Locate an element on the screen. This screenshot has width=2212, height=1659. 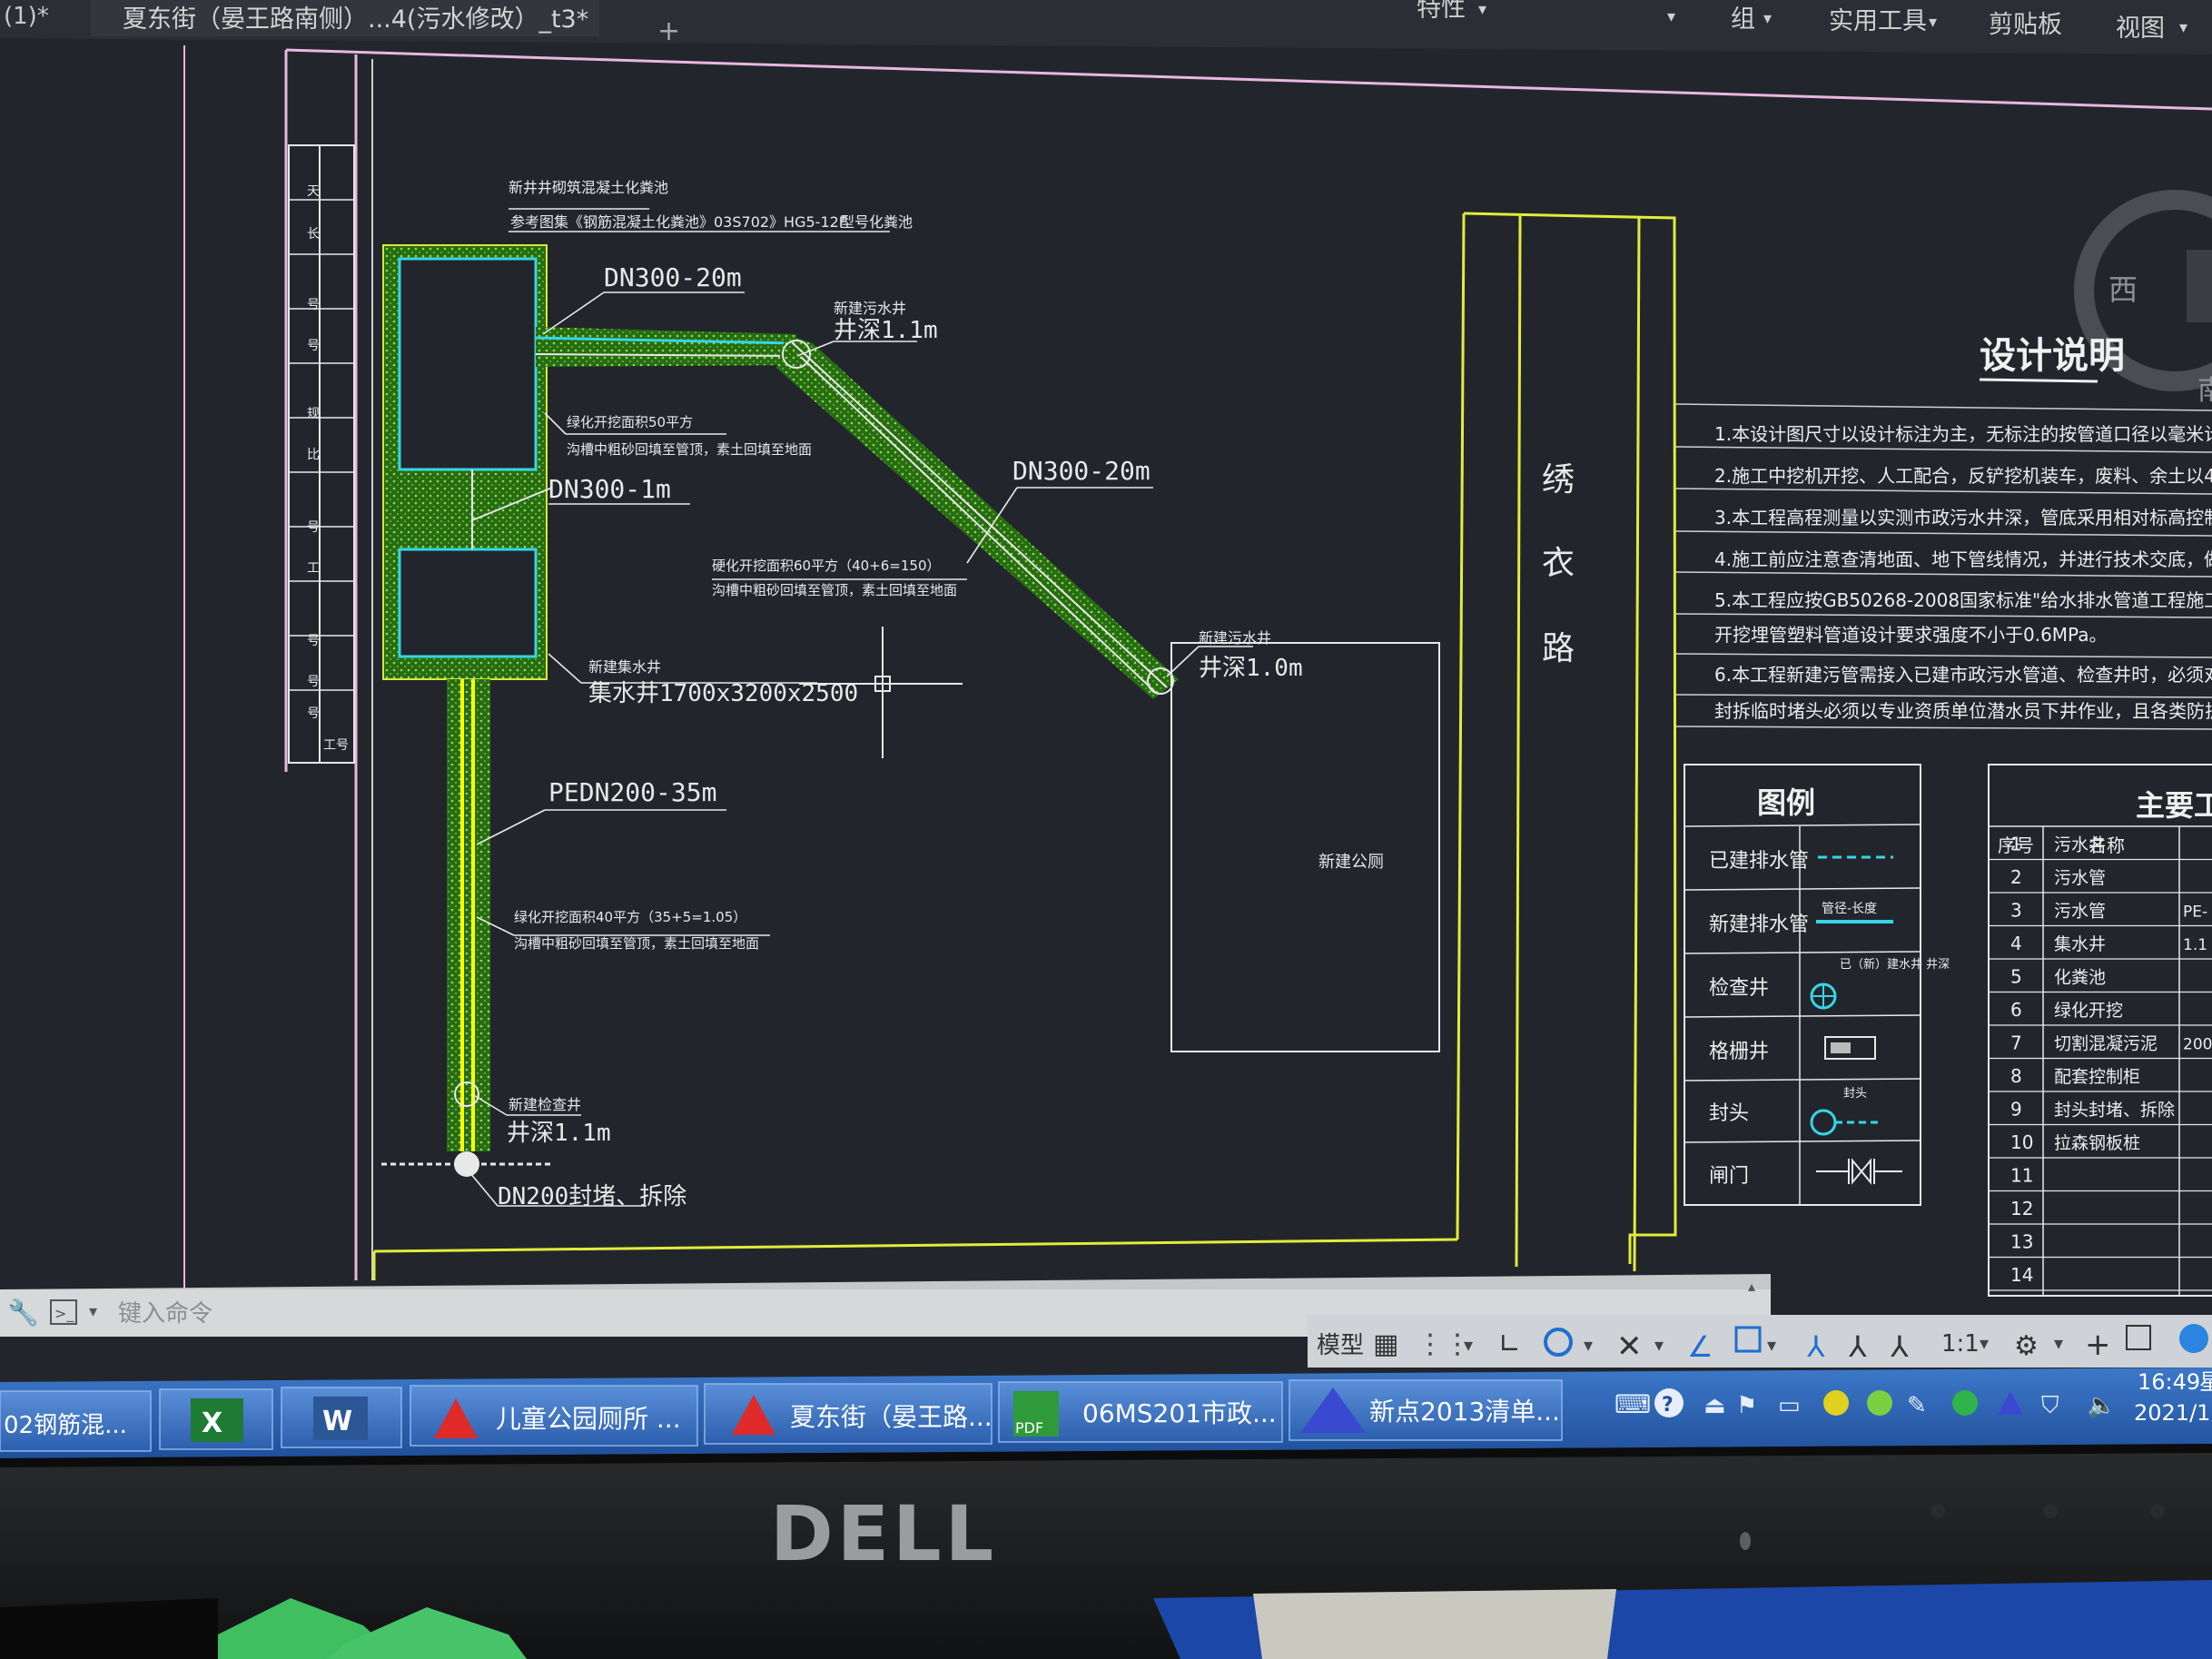
new-tab-button: + is located at coordinates (669, 31).